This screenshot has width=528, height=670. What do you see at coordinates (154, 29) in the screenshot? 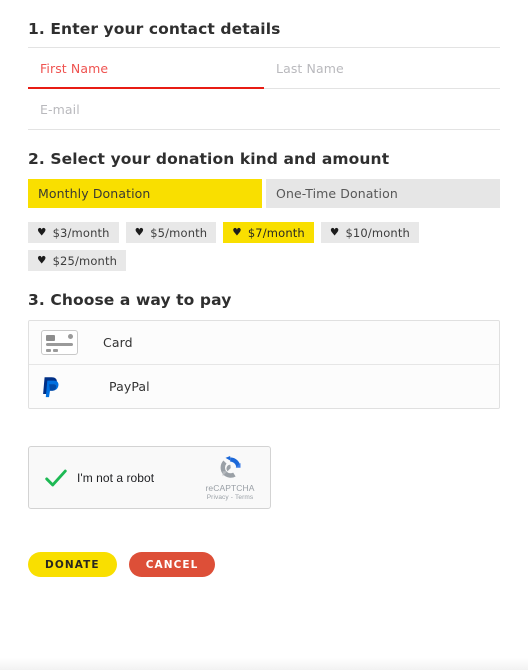
I see `step-1-title: 1. Enter your contact details` at bounding box center [154, 29].